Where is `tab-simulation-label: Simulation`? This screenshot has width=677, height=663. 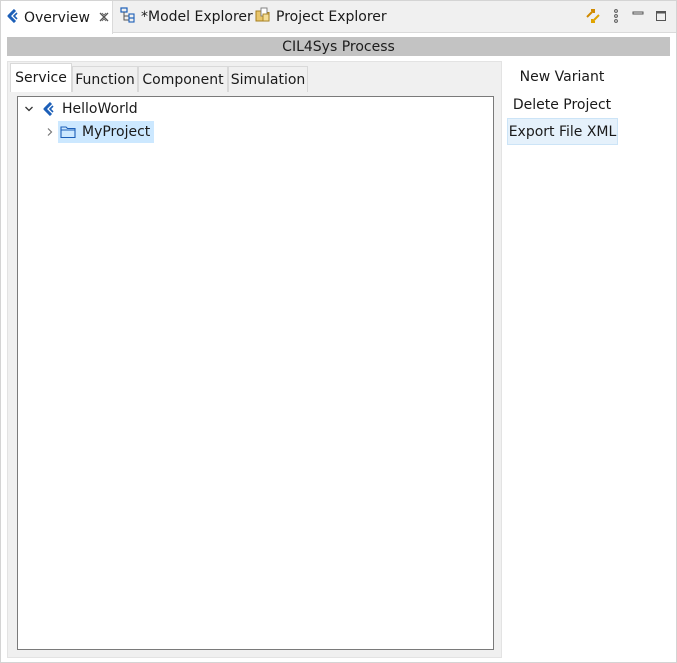
tab-simulation-label: Simulation is located at coordinates (268, 79).